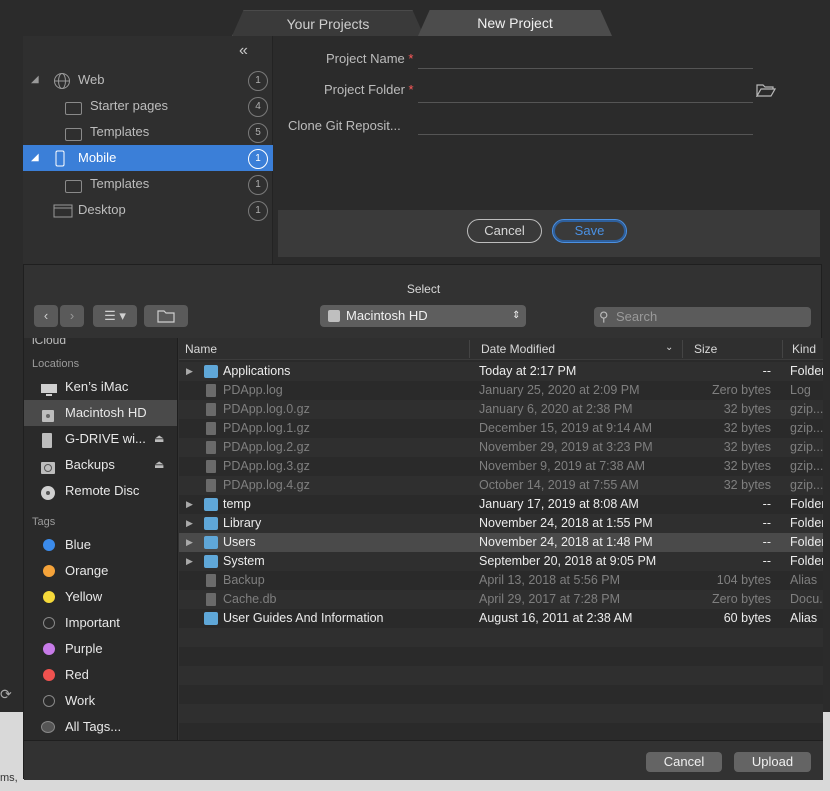 This screenshot has height=791, width=830. What do you see at coordinates (370, 58) in the screenshot?
I see `project-name-label: Project Name *` at bounding box center [370, 58].